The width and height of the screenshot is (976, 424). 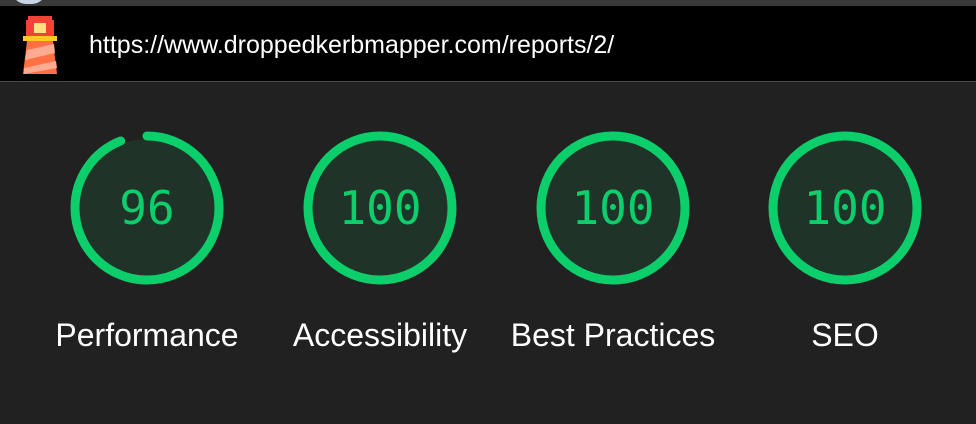 I want to click on best-practices-score: 100, so click(x=613, y=208).